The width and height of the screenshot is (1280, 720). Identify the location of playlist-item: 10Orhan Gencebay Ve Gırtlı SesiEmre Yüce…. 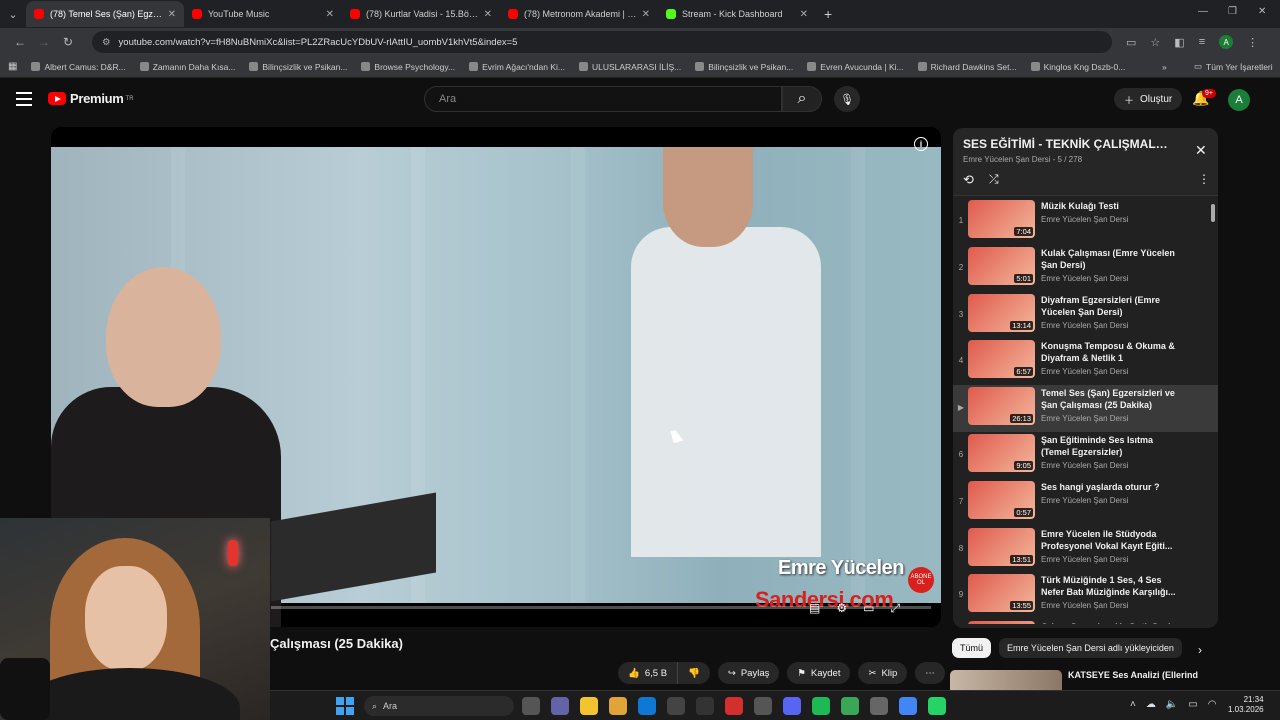
(1085, 621).